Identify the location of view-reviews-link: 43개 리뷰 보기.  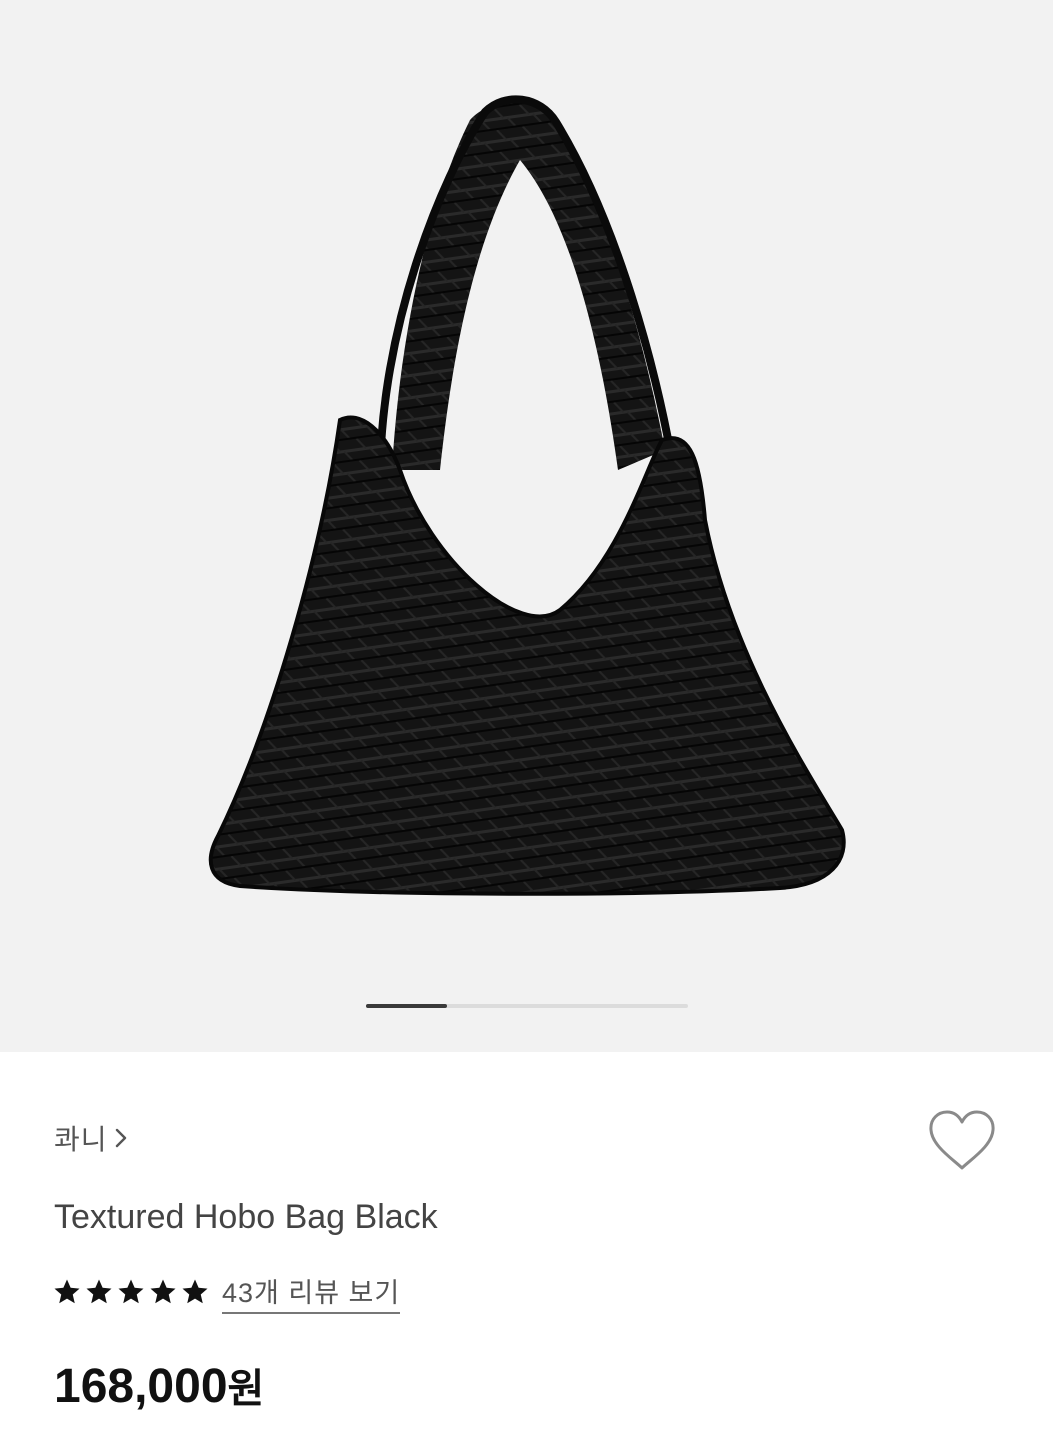
(311, 1292).